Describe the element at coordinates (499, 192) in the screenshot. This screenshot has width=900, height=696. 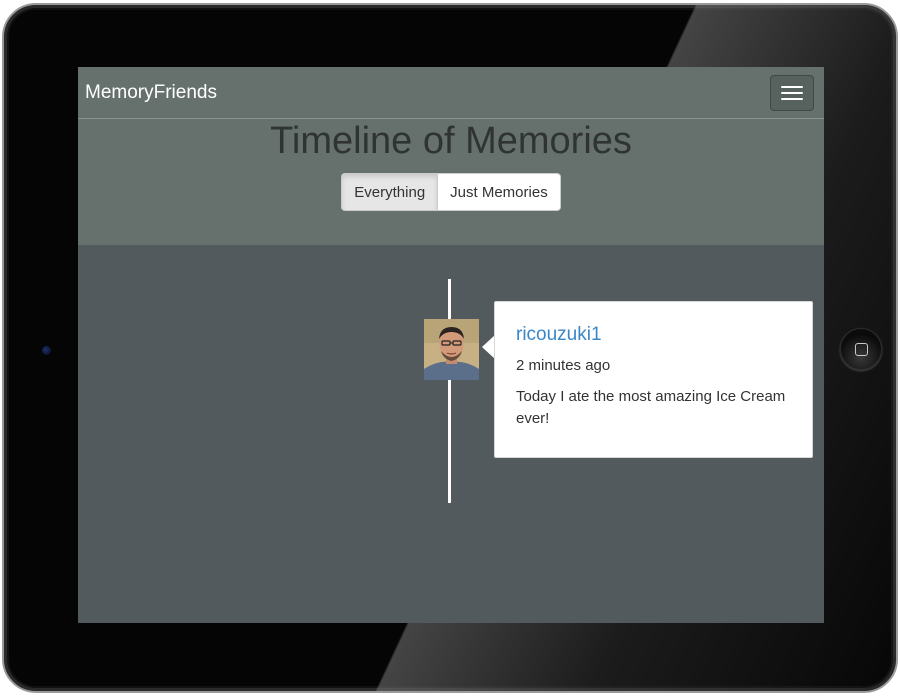
I see `just-memories-filter-button: Just Memories` at that location.